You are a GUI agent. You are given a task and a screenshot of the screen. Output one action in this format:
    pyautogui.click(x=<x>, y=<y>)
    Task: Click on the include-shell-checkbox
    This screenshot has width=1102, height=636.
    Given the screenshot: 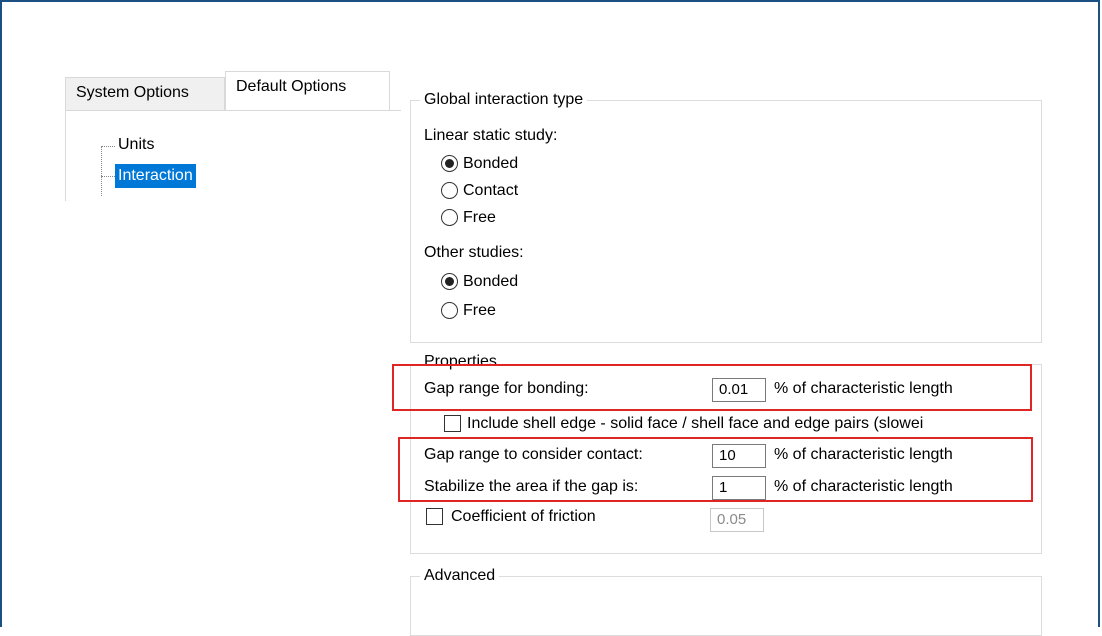 What is the action you would take?
    pyautogui.click(x=452, y=423)
    